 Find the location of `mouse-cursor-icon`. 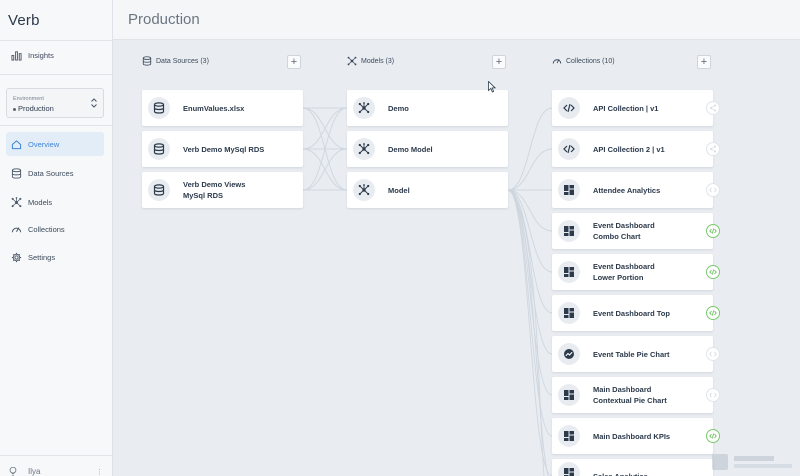

mouse-cursor-icon is located at coordinates (492, 87).